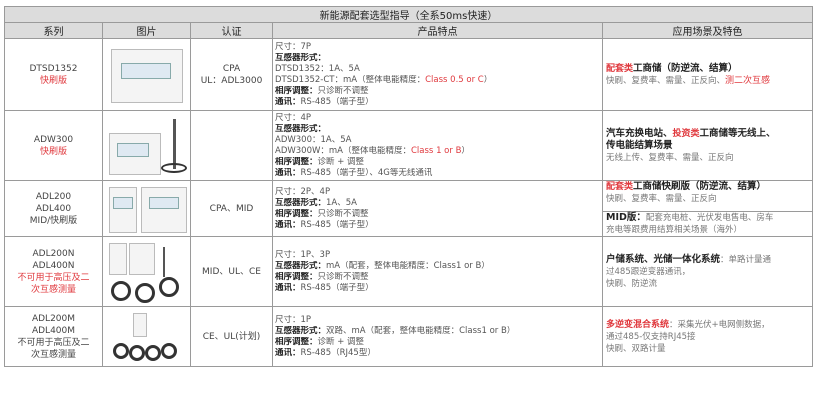 This screenshot has height=407, width=816. What do you see at coordinates (303, 191) in the screenshot?
I see `text-segment: 尺寸：2P、4P` at bounding box center [303, 191].